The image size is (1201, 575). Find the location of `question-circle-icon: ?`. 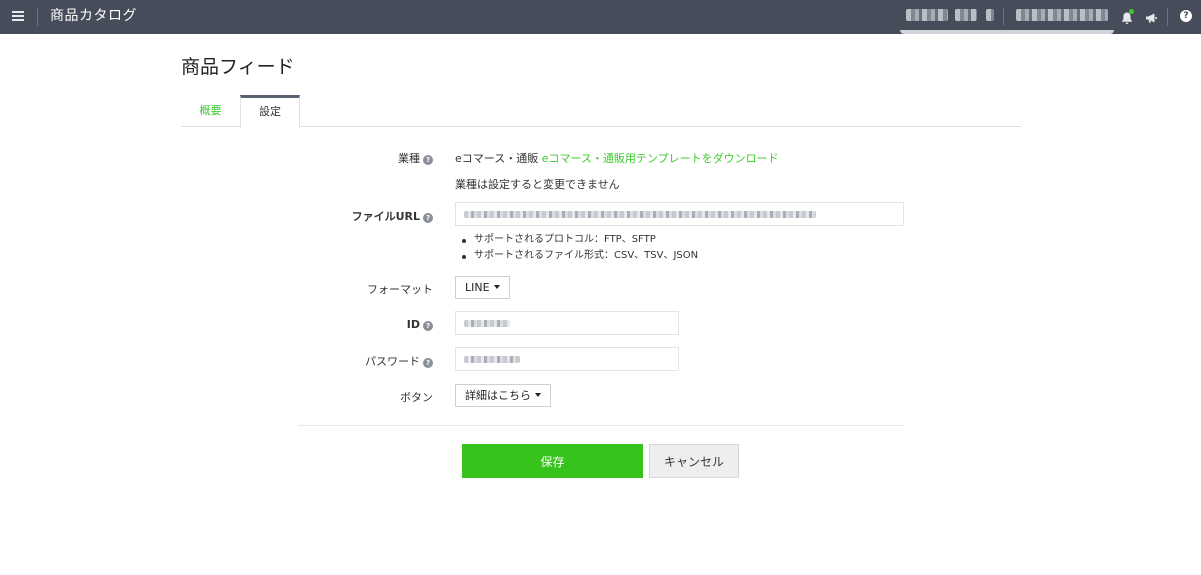

question-circle-icon: ? is located at coordinates (1187, 17).